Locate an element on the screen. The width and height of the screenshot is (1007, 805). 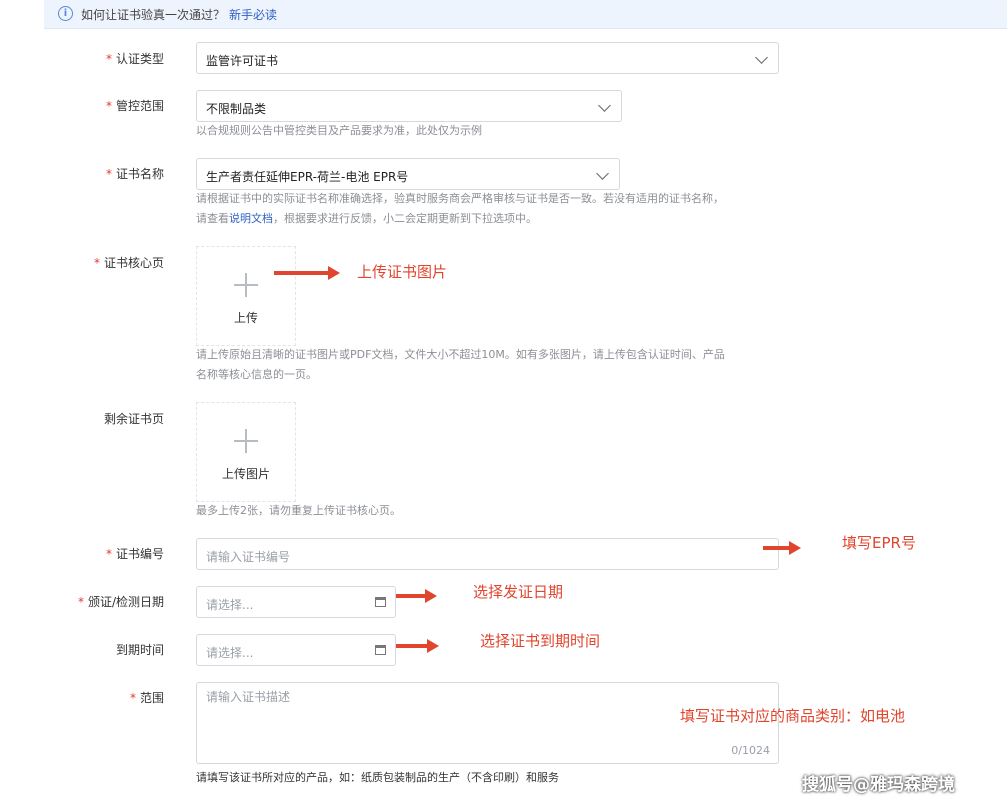
watermark: 搜狐号@雅玛森跨境 is located at coordinates (878, 785).